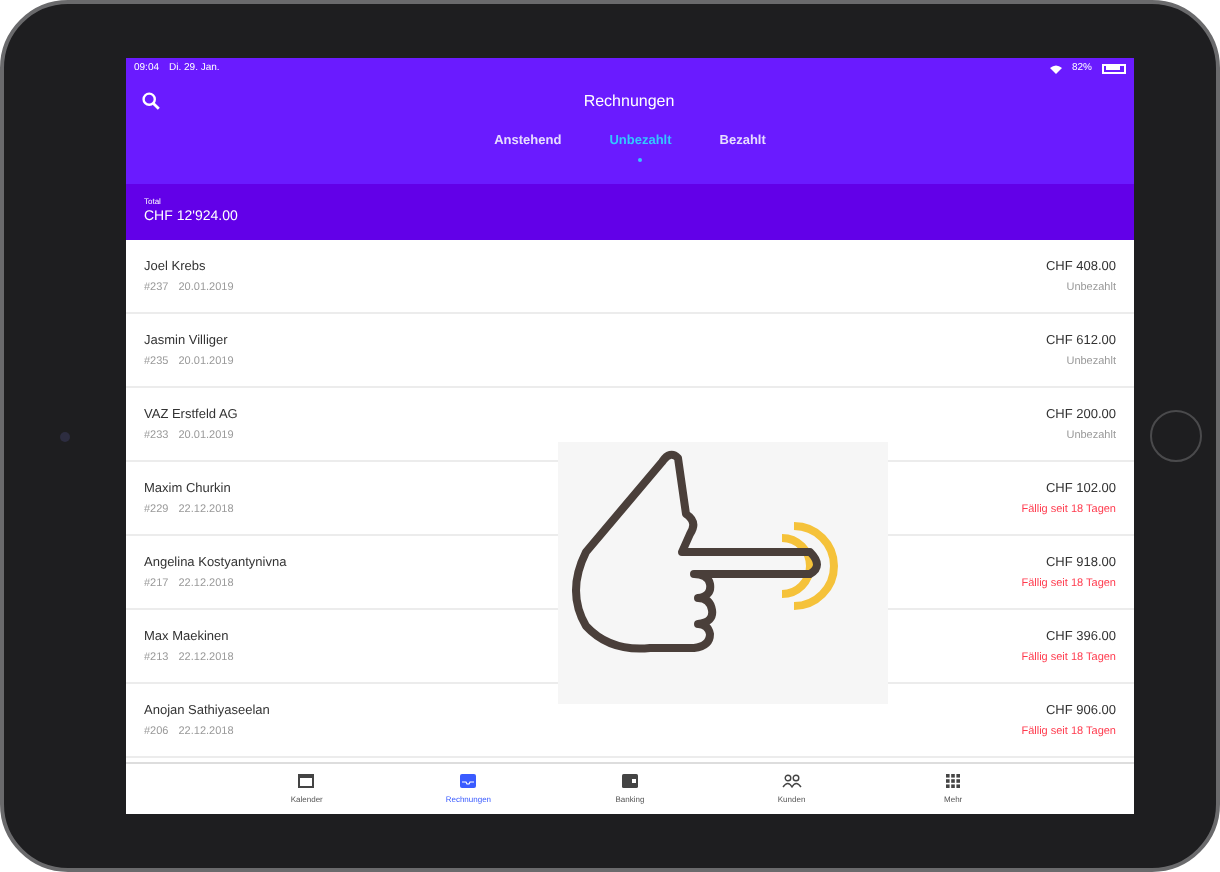 The height and width of the screenshot is (872, 1220). Describe the element at coordinates (306, 781) in the screenshot. I see `calendar-icon` at that location.